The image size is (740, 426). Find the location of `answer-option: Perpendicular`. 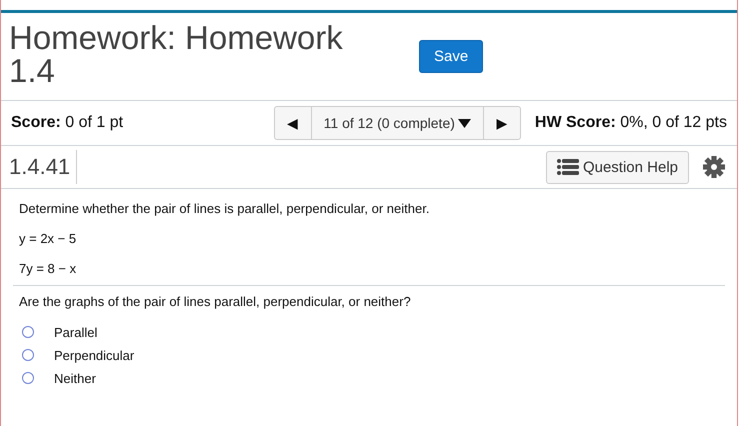

answer-option: Perpendicular is located at coordinates (78, 355).